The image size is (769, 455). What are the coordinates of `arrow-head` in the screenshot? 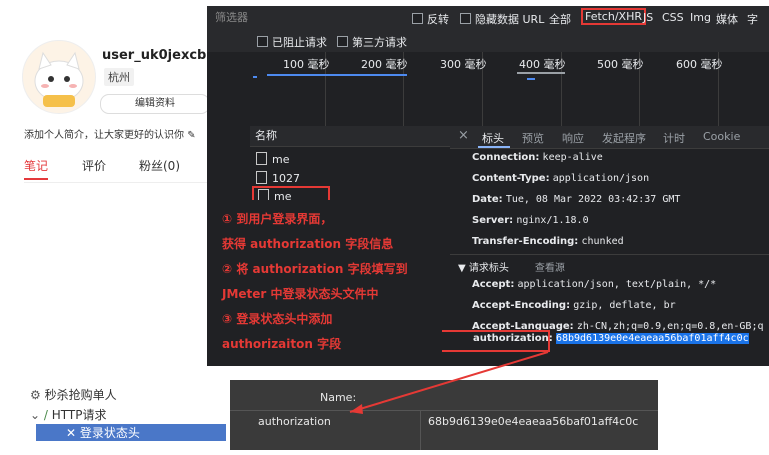 It's located at (356, 409).